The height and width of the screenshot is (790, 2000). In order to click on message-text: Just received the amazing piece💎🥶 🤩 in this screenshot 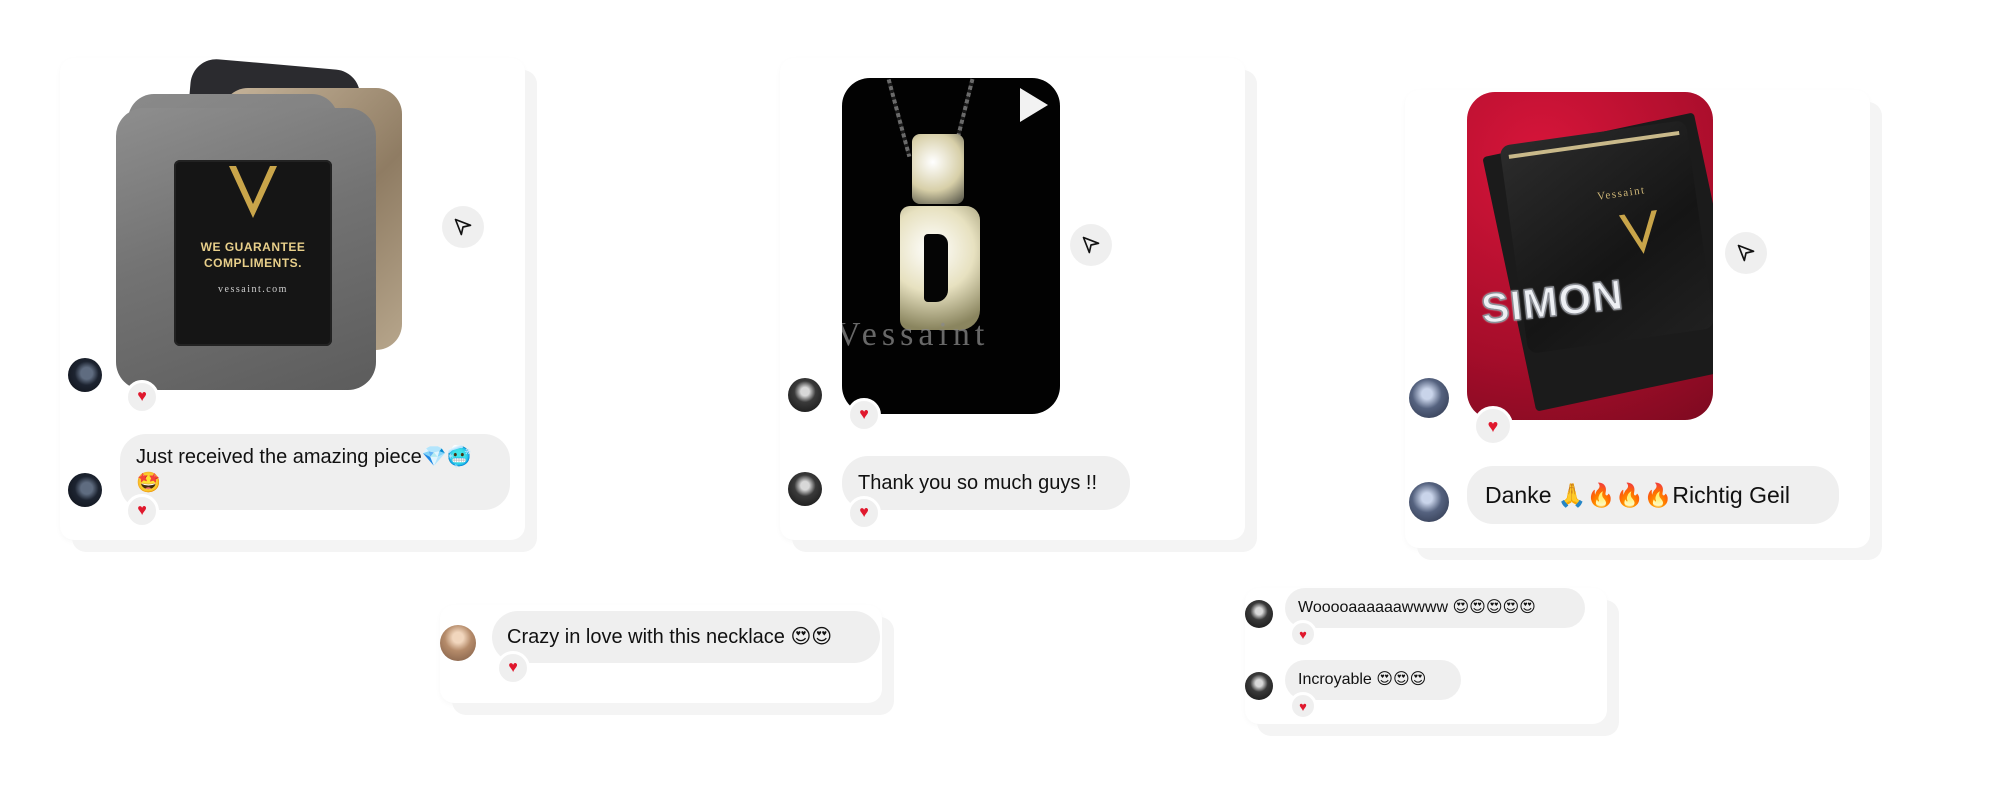, I will do `click(304, 470)`.